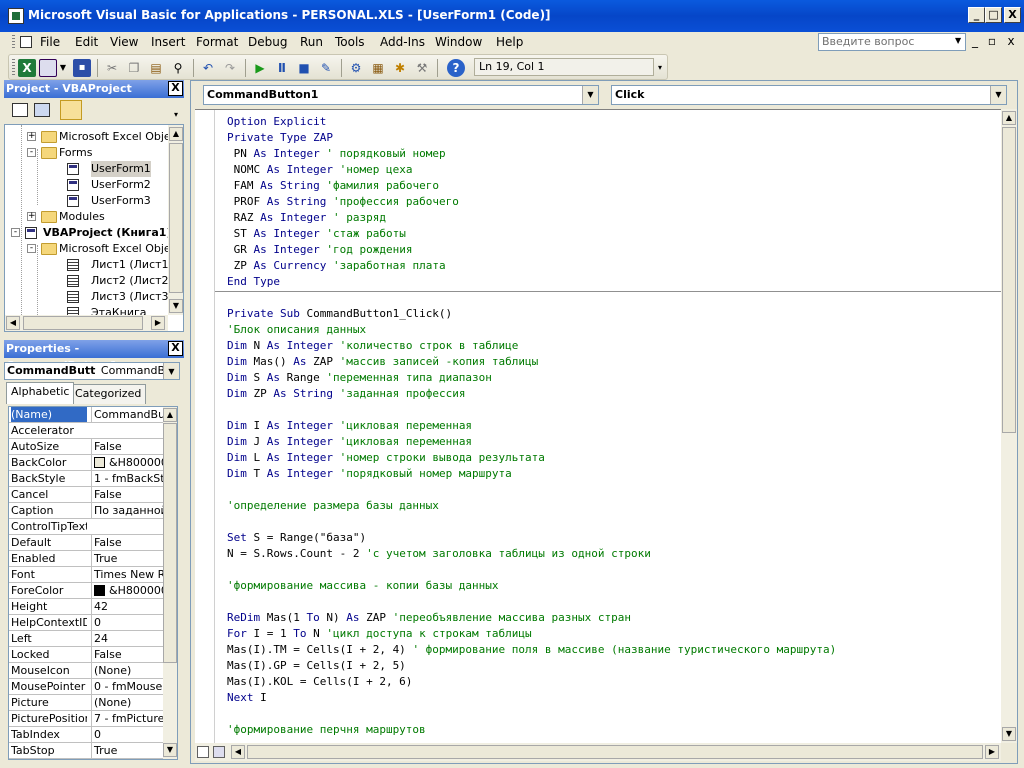  What do you see at coordinates (253, 282) in the screenshot?
I see `code-line: End Type` at bounding box center [253, 282].